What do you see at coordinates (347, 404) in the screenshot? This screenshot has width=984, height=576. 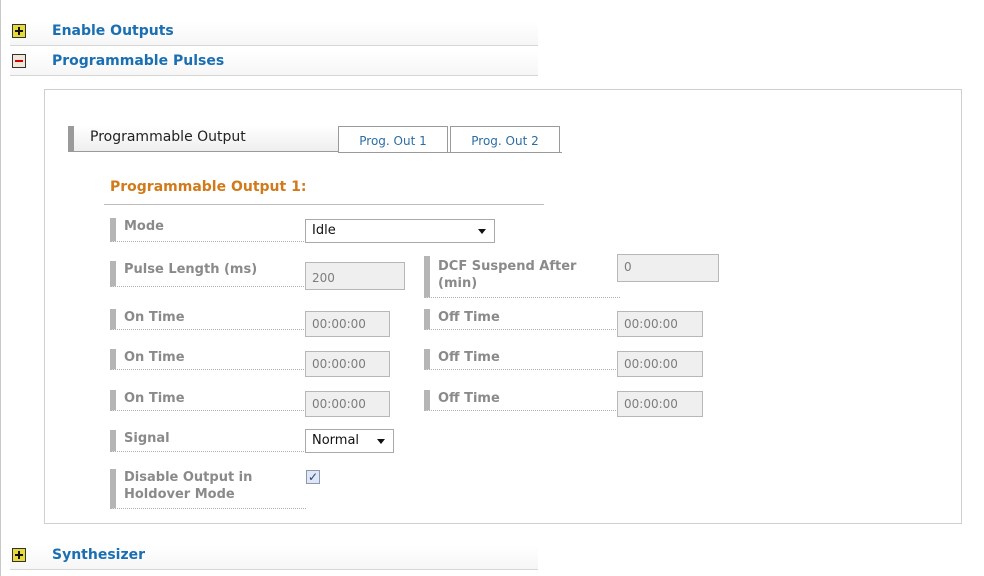 I see `on-time-input-3: 00:00:00` at bounding box center [347, 404].